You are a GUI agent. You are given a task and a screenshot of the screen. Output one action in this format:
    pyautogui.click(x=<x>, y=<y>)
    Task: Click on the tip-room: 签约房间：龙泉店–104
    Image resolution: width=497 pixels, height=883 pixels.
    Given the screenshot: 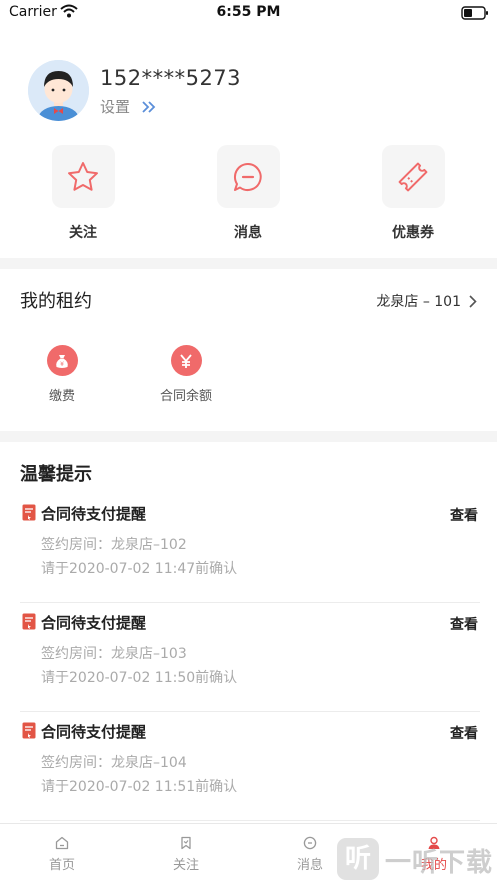 What is the action you would take?
    pyautogui.click(x=114, y=763)
    